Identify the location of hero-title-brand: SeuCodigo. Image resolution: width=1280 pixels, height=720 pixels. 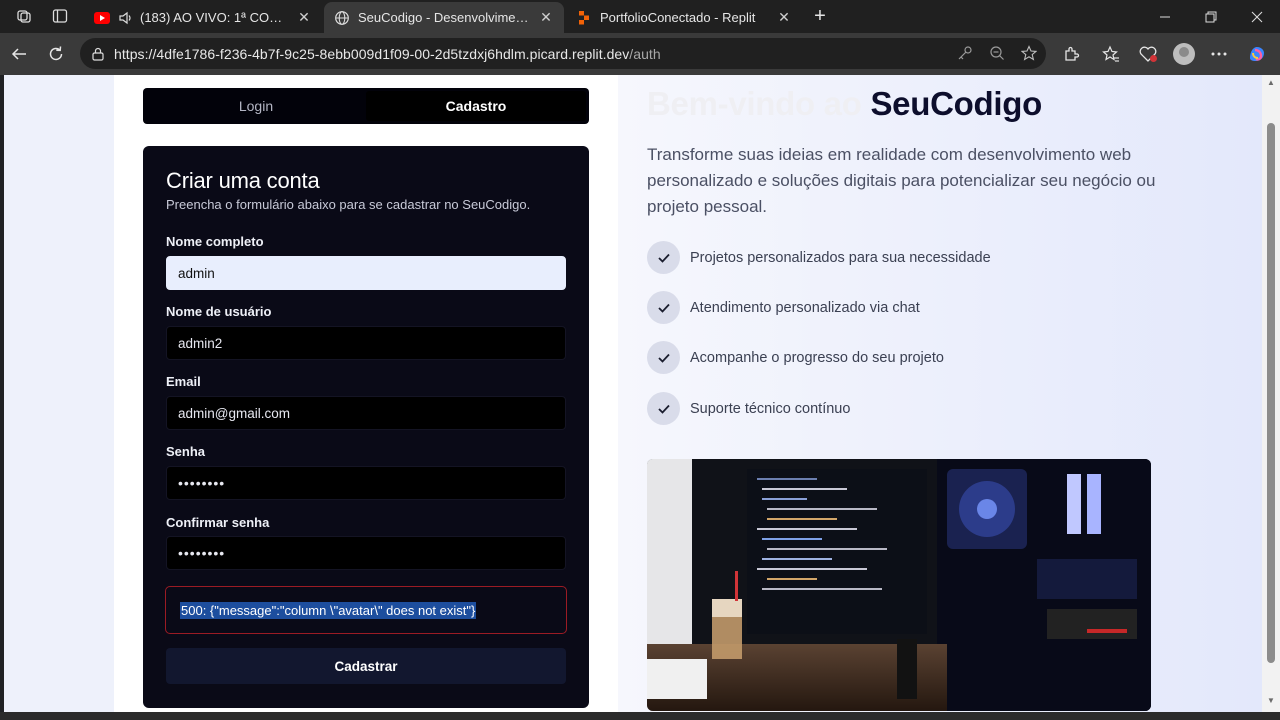
(956, 103).